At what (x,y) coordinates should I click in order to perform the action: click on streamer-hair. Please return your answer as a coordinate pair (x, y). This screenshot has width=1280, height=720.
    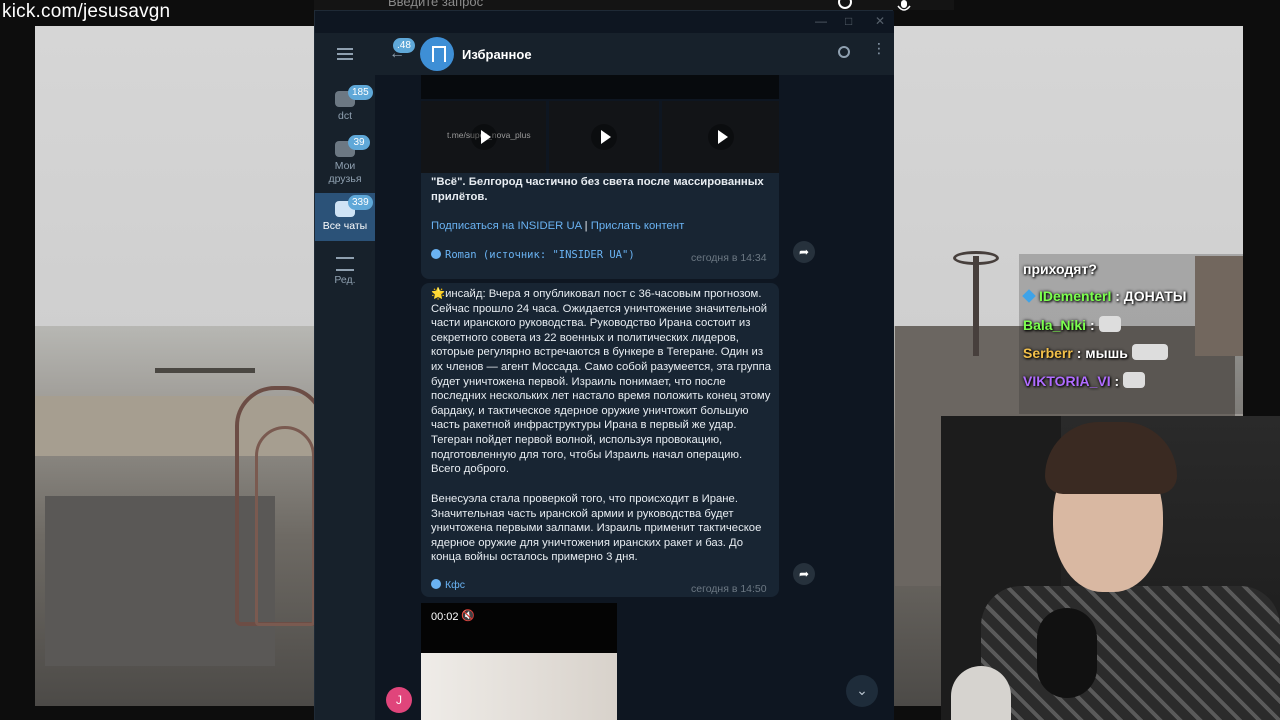
    Looking at the image, I should click on (1111, 458).